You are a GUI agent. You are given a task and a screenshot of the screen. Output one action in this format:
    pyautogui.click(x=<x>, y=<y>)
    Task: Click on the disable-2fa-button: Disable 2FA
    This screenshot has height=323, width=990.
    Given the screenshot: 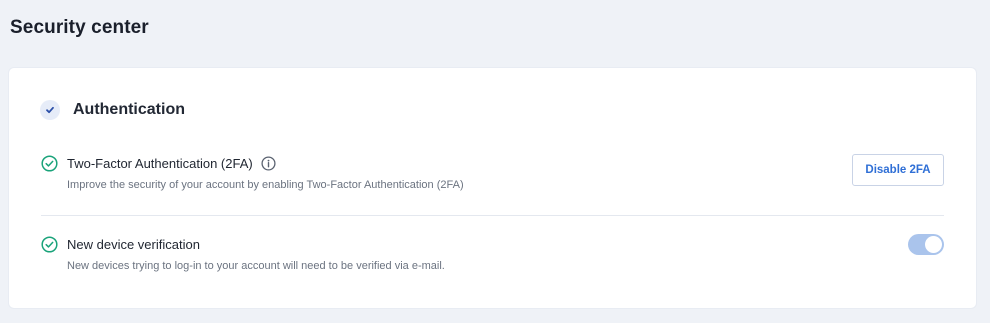 What is the action you would take?
    pyautogui.click(x=898, y=170)
    